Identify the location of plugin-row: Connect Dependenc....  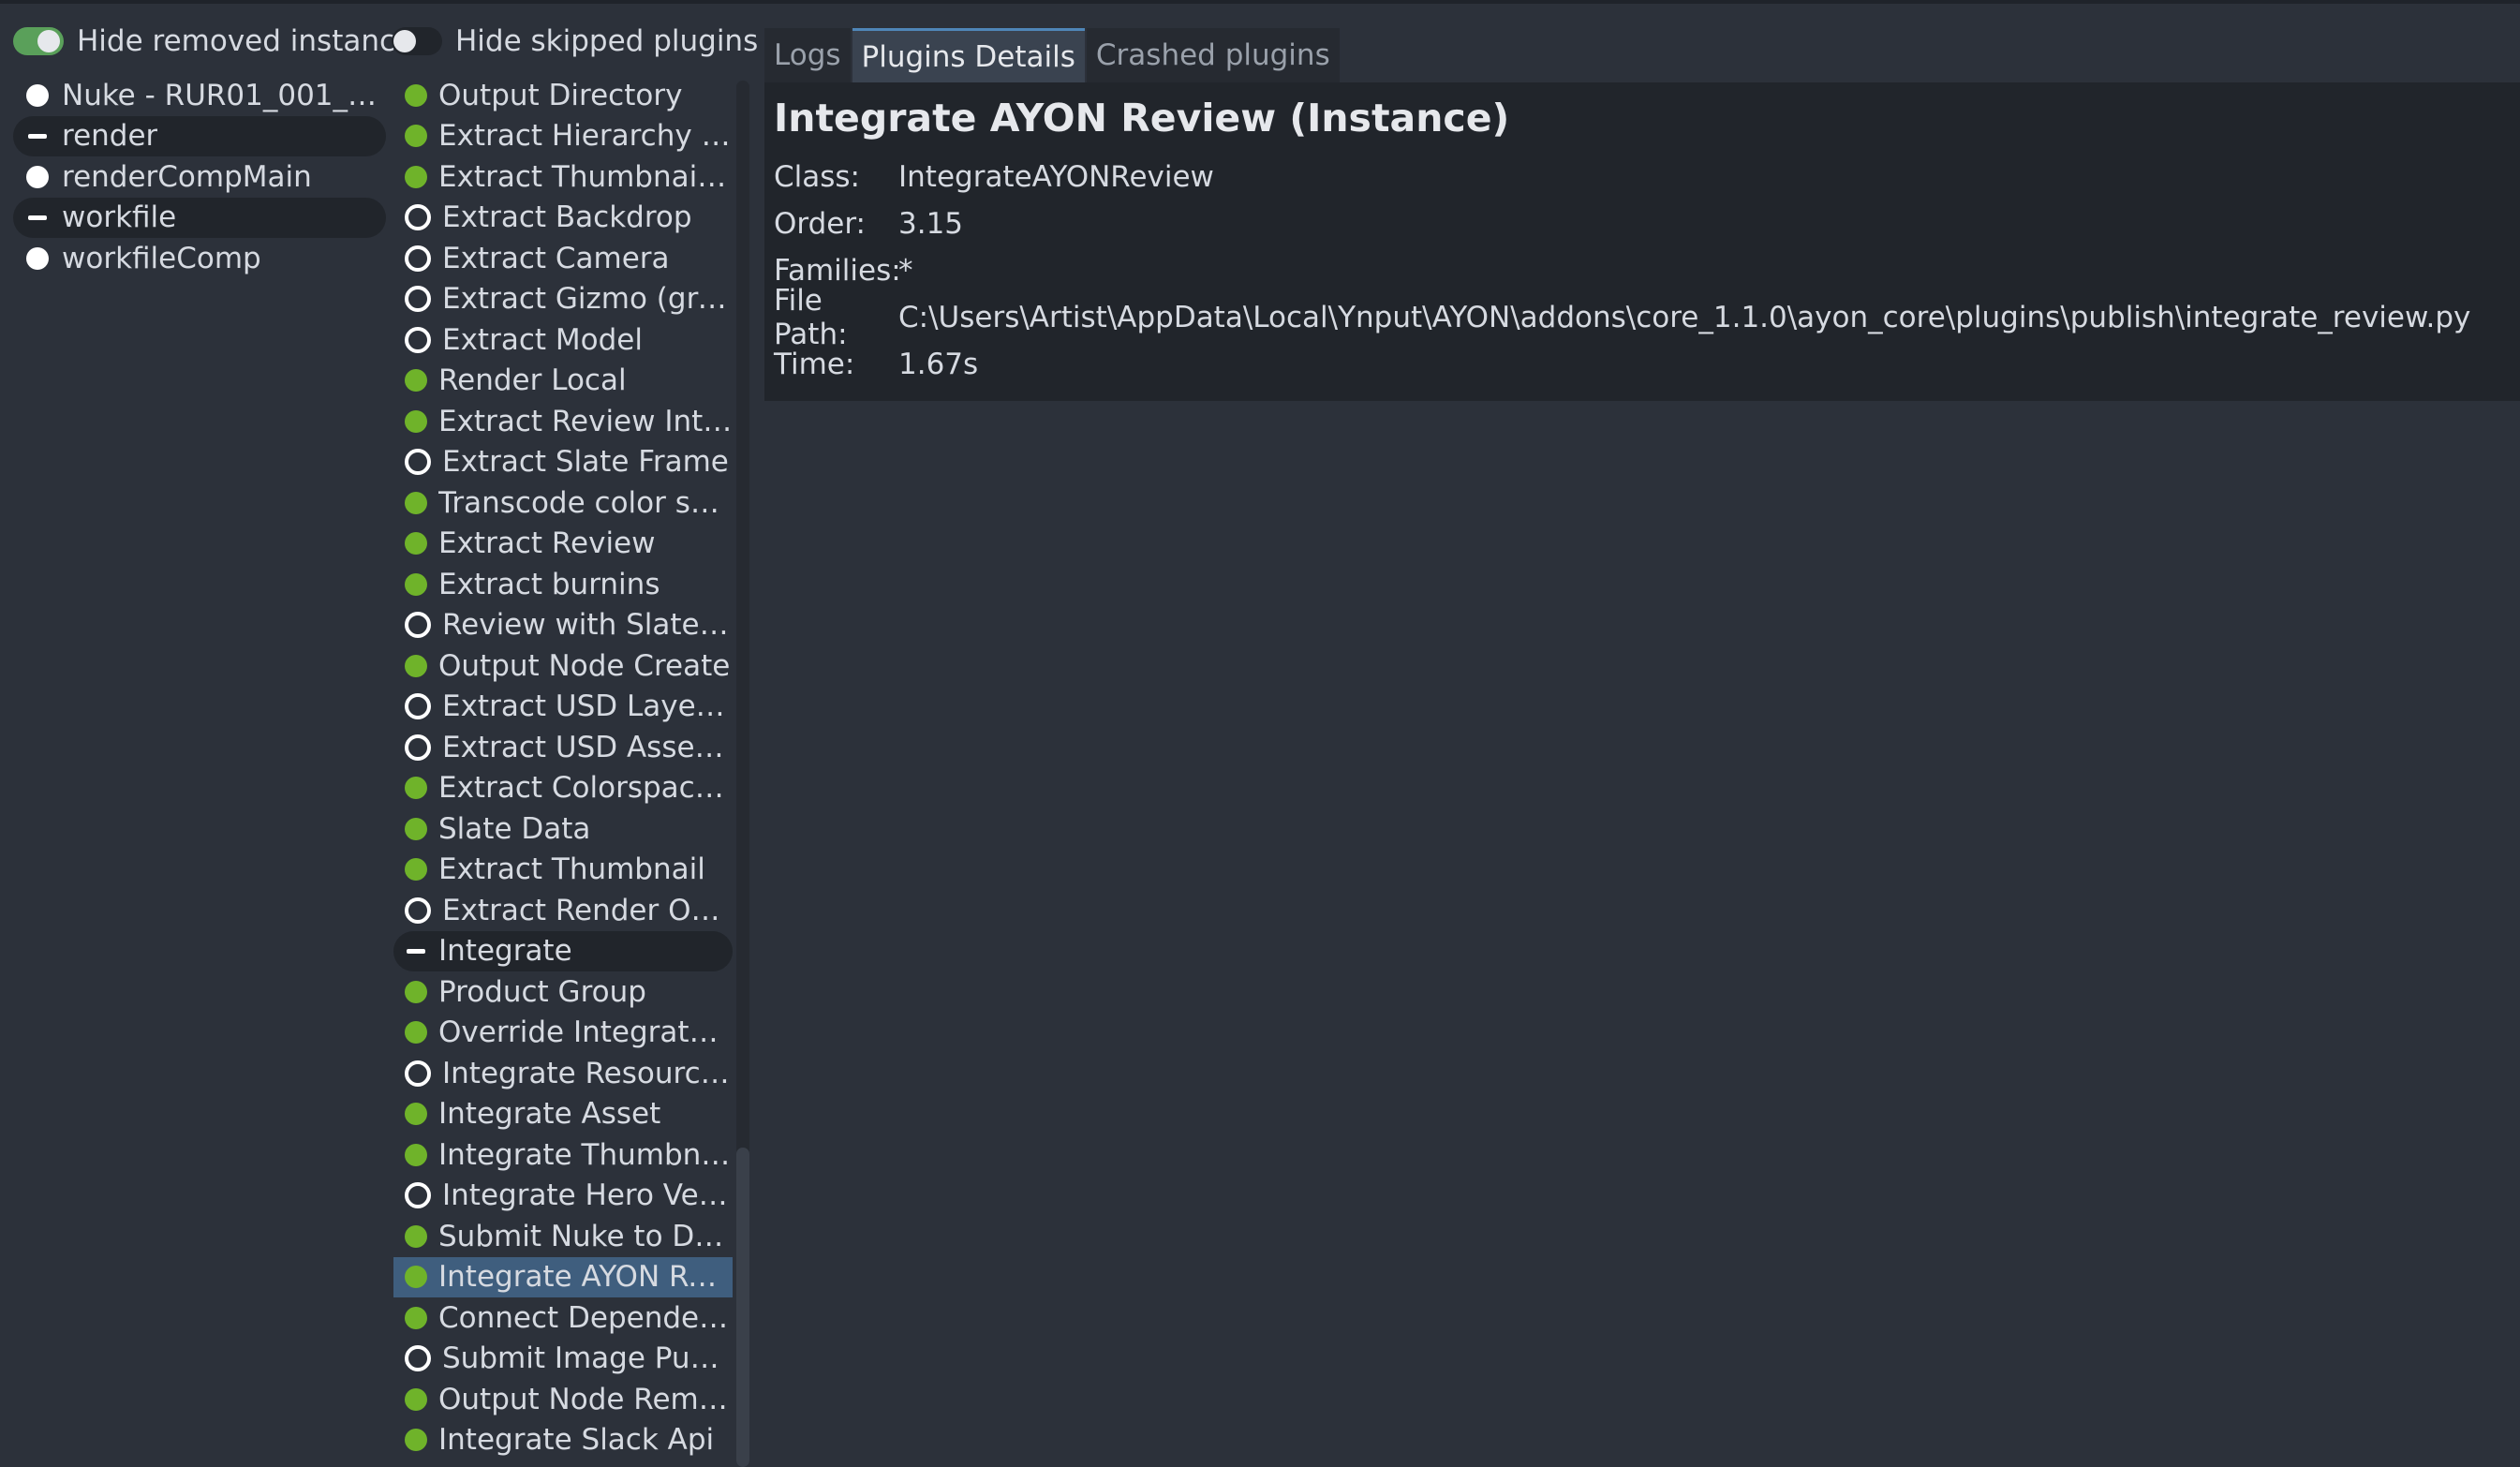
(563, 1318).